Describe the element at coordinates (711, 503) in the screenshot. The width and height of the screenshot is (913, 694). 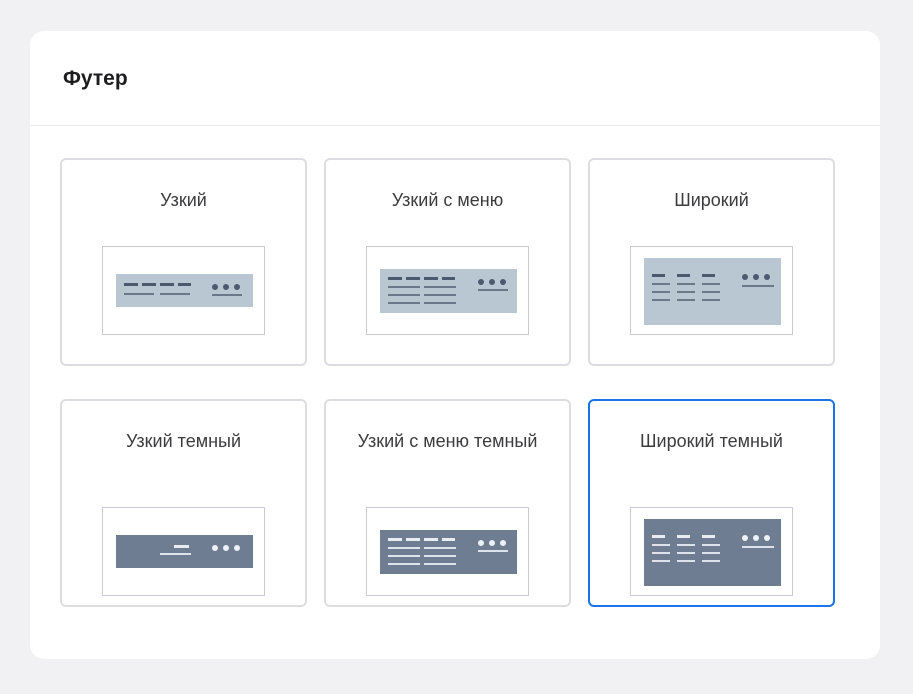
I see `footer-option-wide-dark: Широкий темный` at that location.